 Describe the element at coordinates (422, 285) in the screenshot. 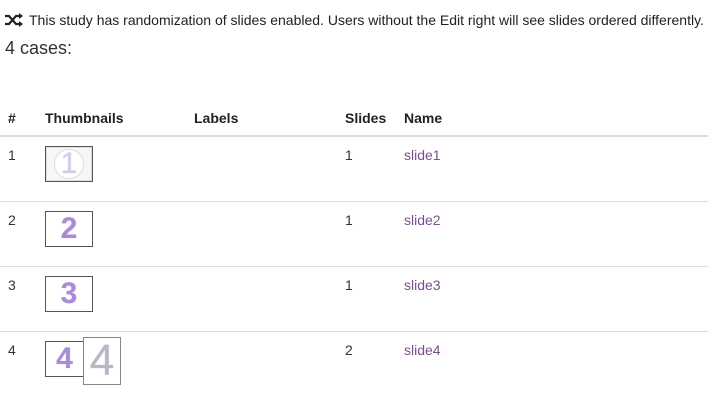

I see `slide-link: slide3` at that location.